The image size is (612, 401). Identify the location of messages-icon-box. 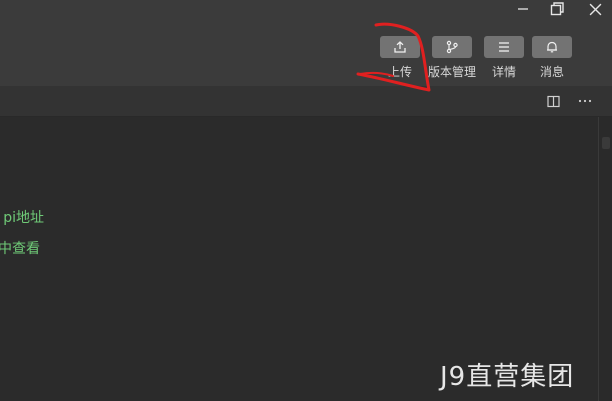
(552, 47).